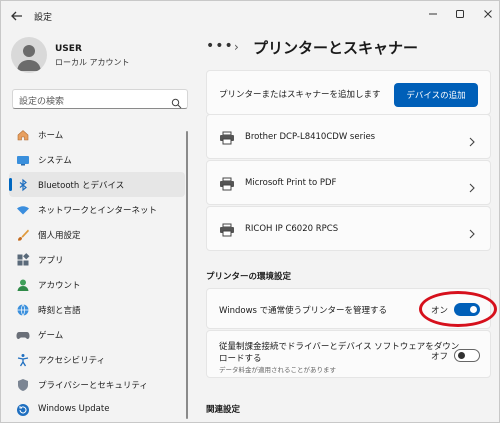 The width and height of the screenshot is (500, 423). I want to click on sidebar-item-time-language: 時刻と言語, so click(97, 309).